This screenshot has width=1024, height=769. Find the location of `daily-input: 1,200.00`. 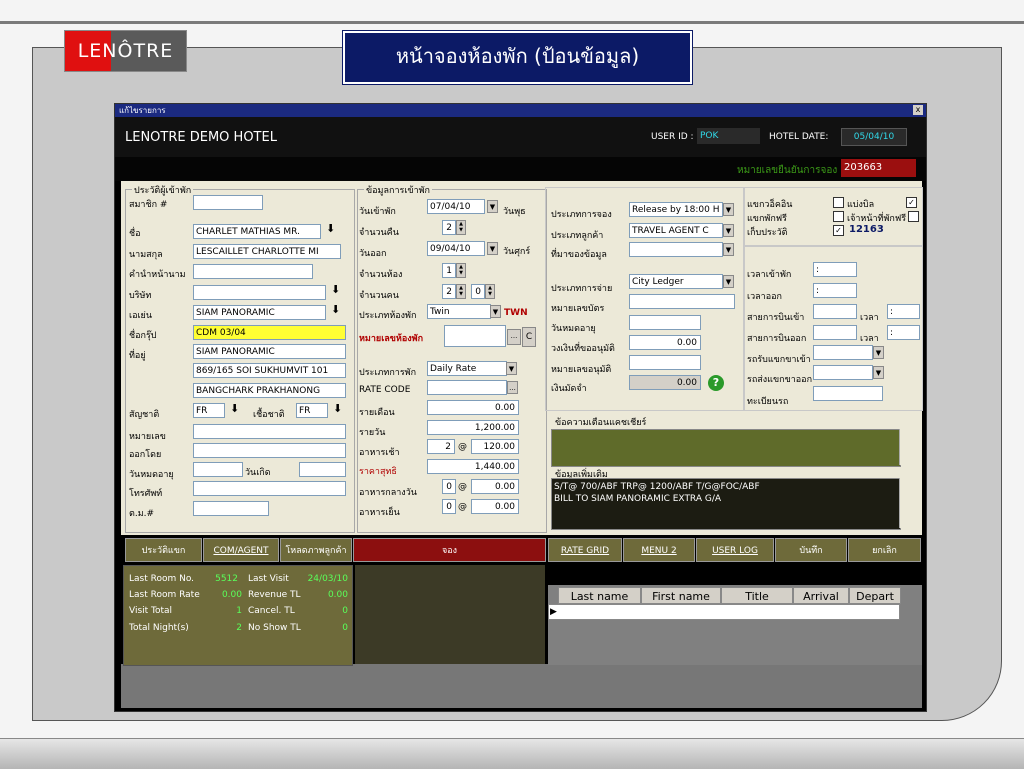

daily-input: 1,200.00 is located at coordinates (473, 427).